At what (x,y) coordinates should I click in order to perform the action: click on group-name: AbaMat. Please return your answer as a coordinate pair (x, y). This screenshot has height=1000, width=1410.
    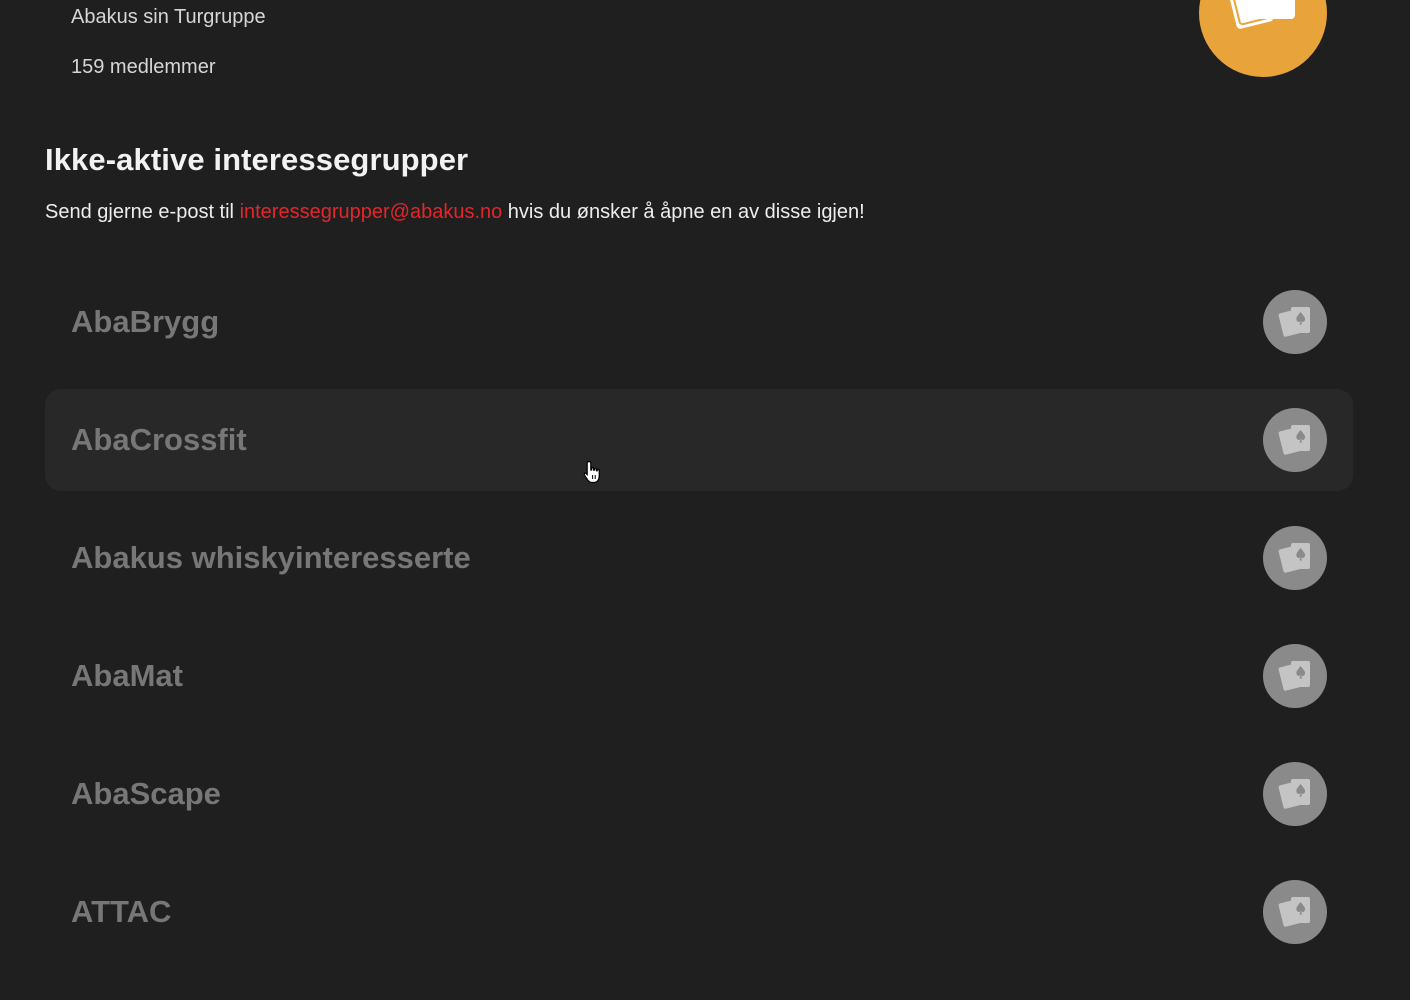
    Looking at the image, I should click on (127, 675).